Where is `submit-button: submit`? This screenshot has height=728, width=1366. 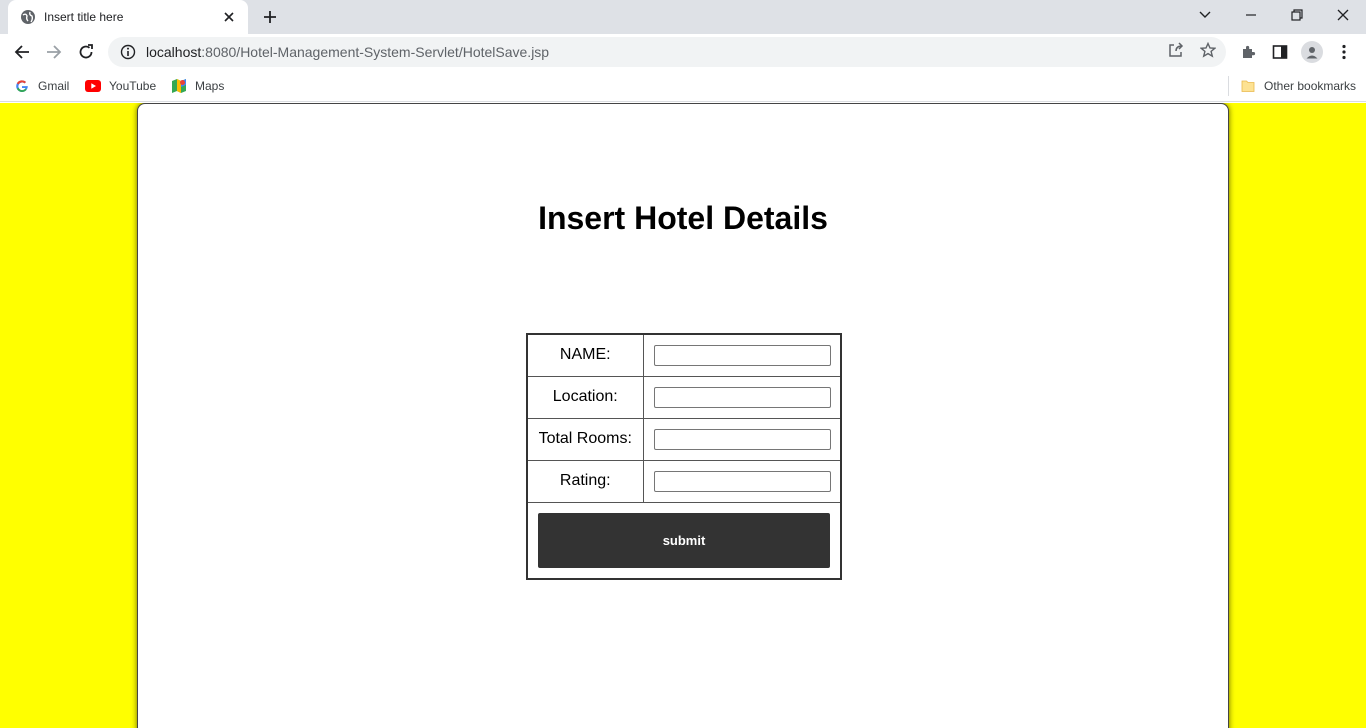 submit-button: submit is located at coordinates (684, 540).